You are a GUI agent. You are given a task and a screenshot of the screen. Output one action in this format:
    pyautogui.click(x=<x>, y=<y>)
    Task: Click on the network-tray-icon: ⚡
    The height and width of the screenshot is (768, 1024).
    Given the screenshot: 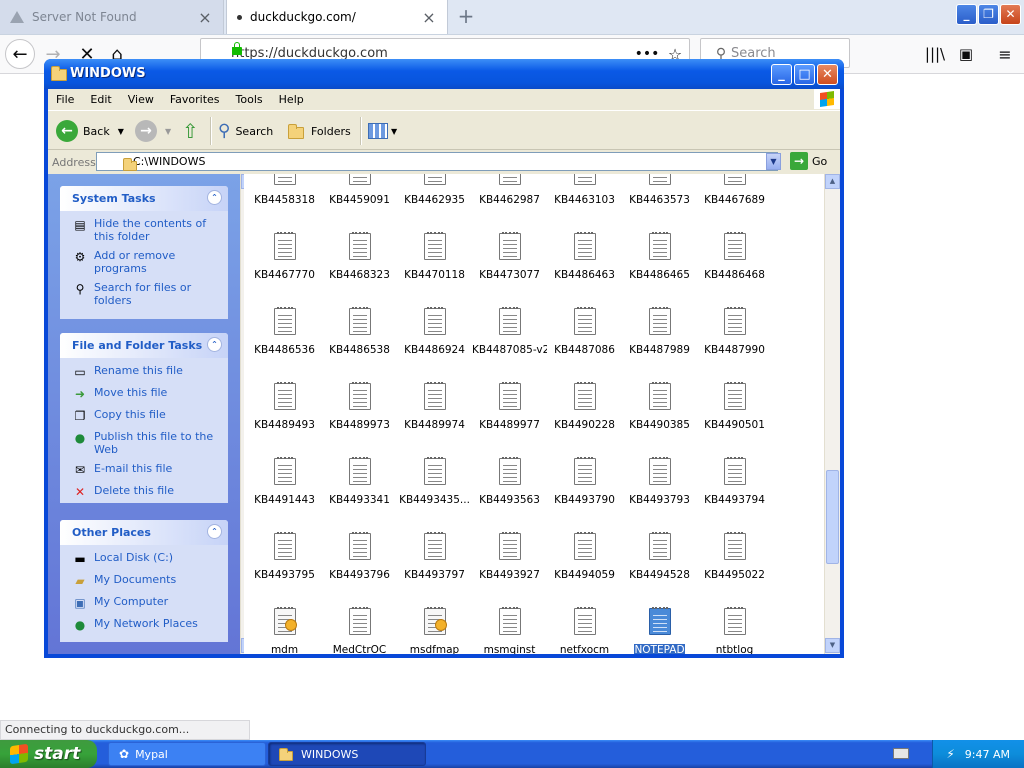 What is the action you would take?
    pyautogui.click(x=950, y=754)
    